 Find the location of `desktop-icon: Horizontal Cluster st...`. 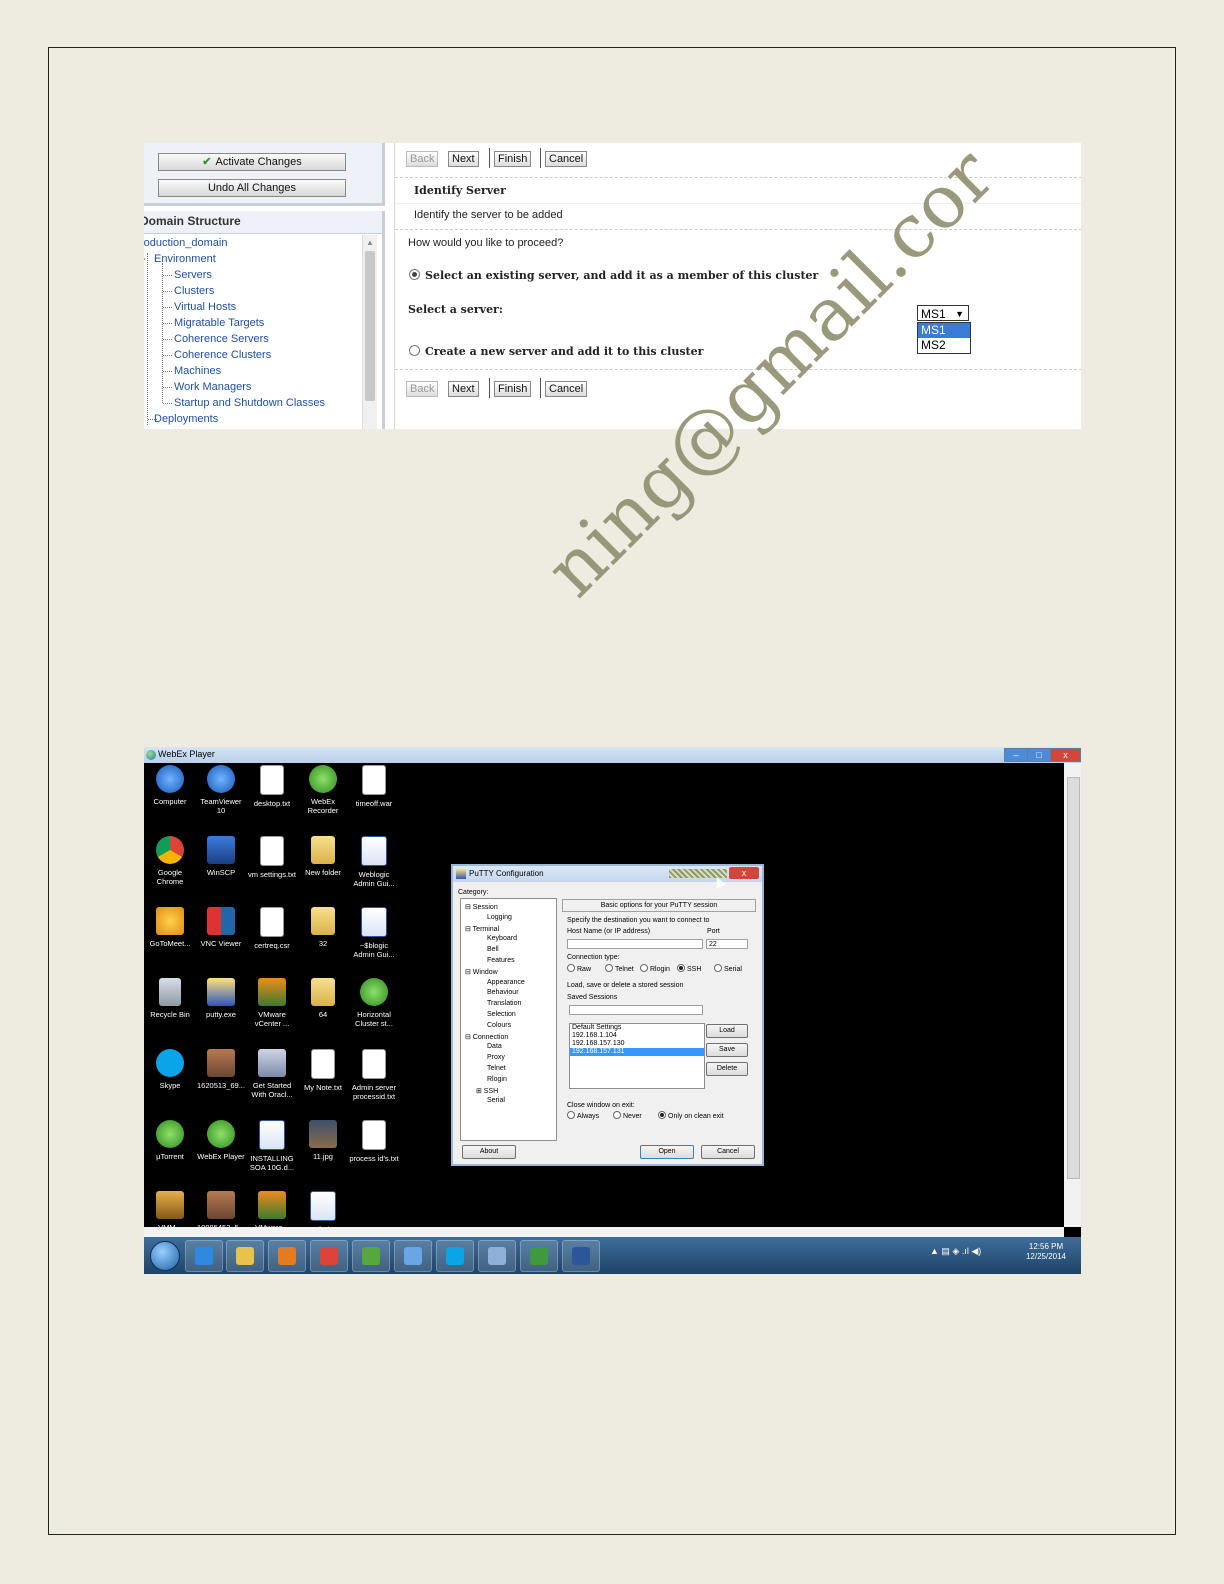

desktop-icon: Horizontal Cluster st... is located at coordinates (374, 1003).